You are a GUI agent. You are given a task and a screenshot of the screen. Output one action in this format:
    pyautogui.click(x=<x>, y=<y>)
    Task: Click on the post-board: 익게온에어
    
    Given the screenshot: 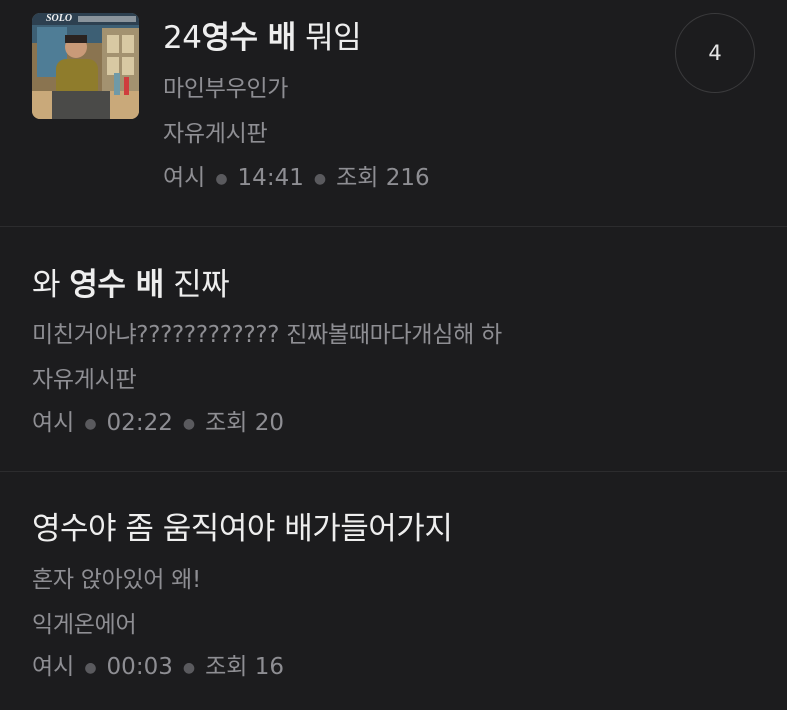 What is the action you would take?
    pyautogui.click(x=84, y=625)
    